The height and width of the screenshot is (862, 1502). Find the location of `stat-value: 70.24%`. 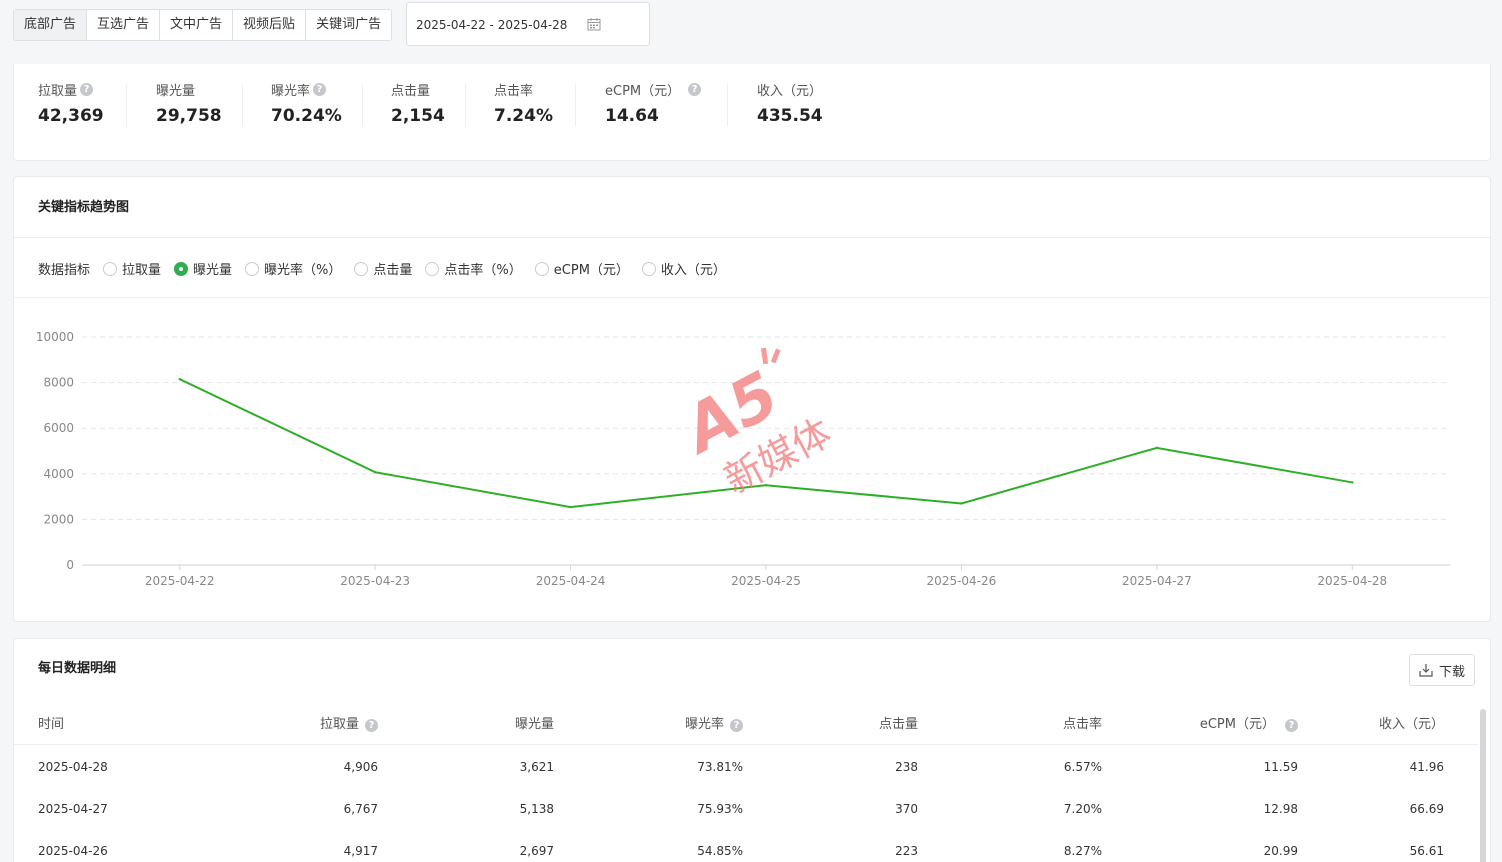

stat-value: 70.24% is located at coordinates (306, 116).